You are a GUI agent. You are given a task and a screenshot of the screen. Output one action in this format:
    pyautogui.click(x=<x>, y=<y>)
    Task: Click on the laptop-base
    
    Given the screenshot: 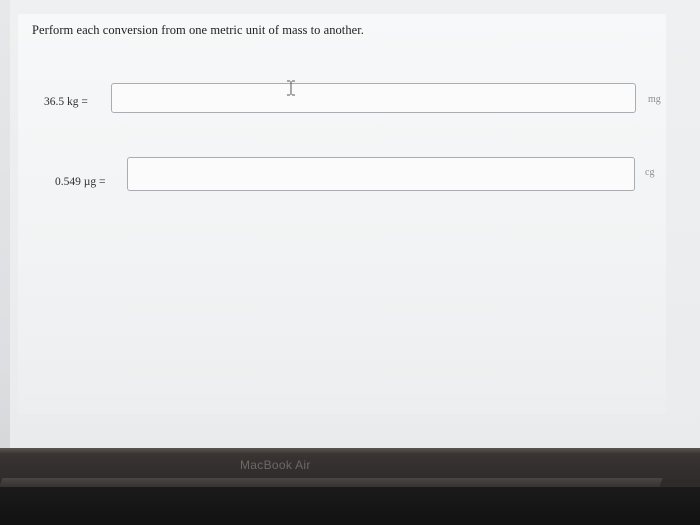 What is the action you would take?
    pyautogui.click(x=350, y=506)
    